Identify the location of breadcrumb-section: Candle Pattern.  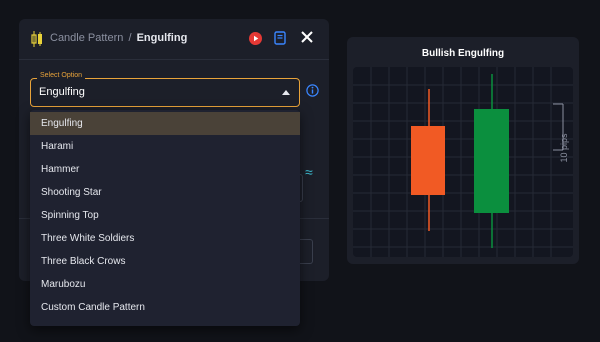
(87, 38).